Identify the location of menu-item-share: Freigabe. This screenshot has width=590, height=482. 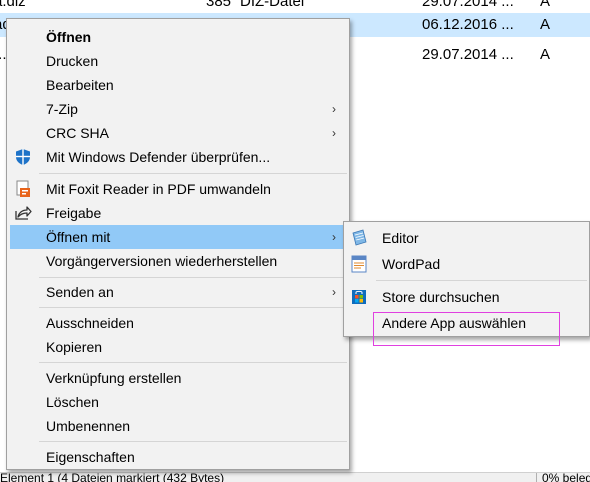
(178, 213).